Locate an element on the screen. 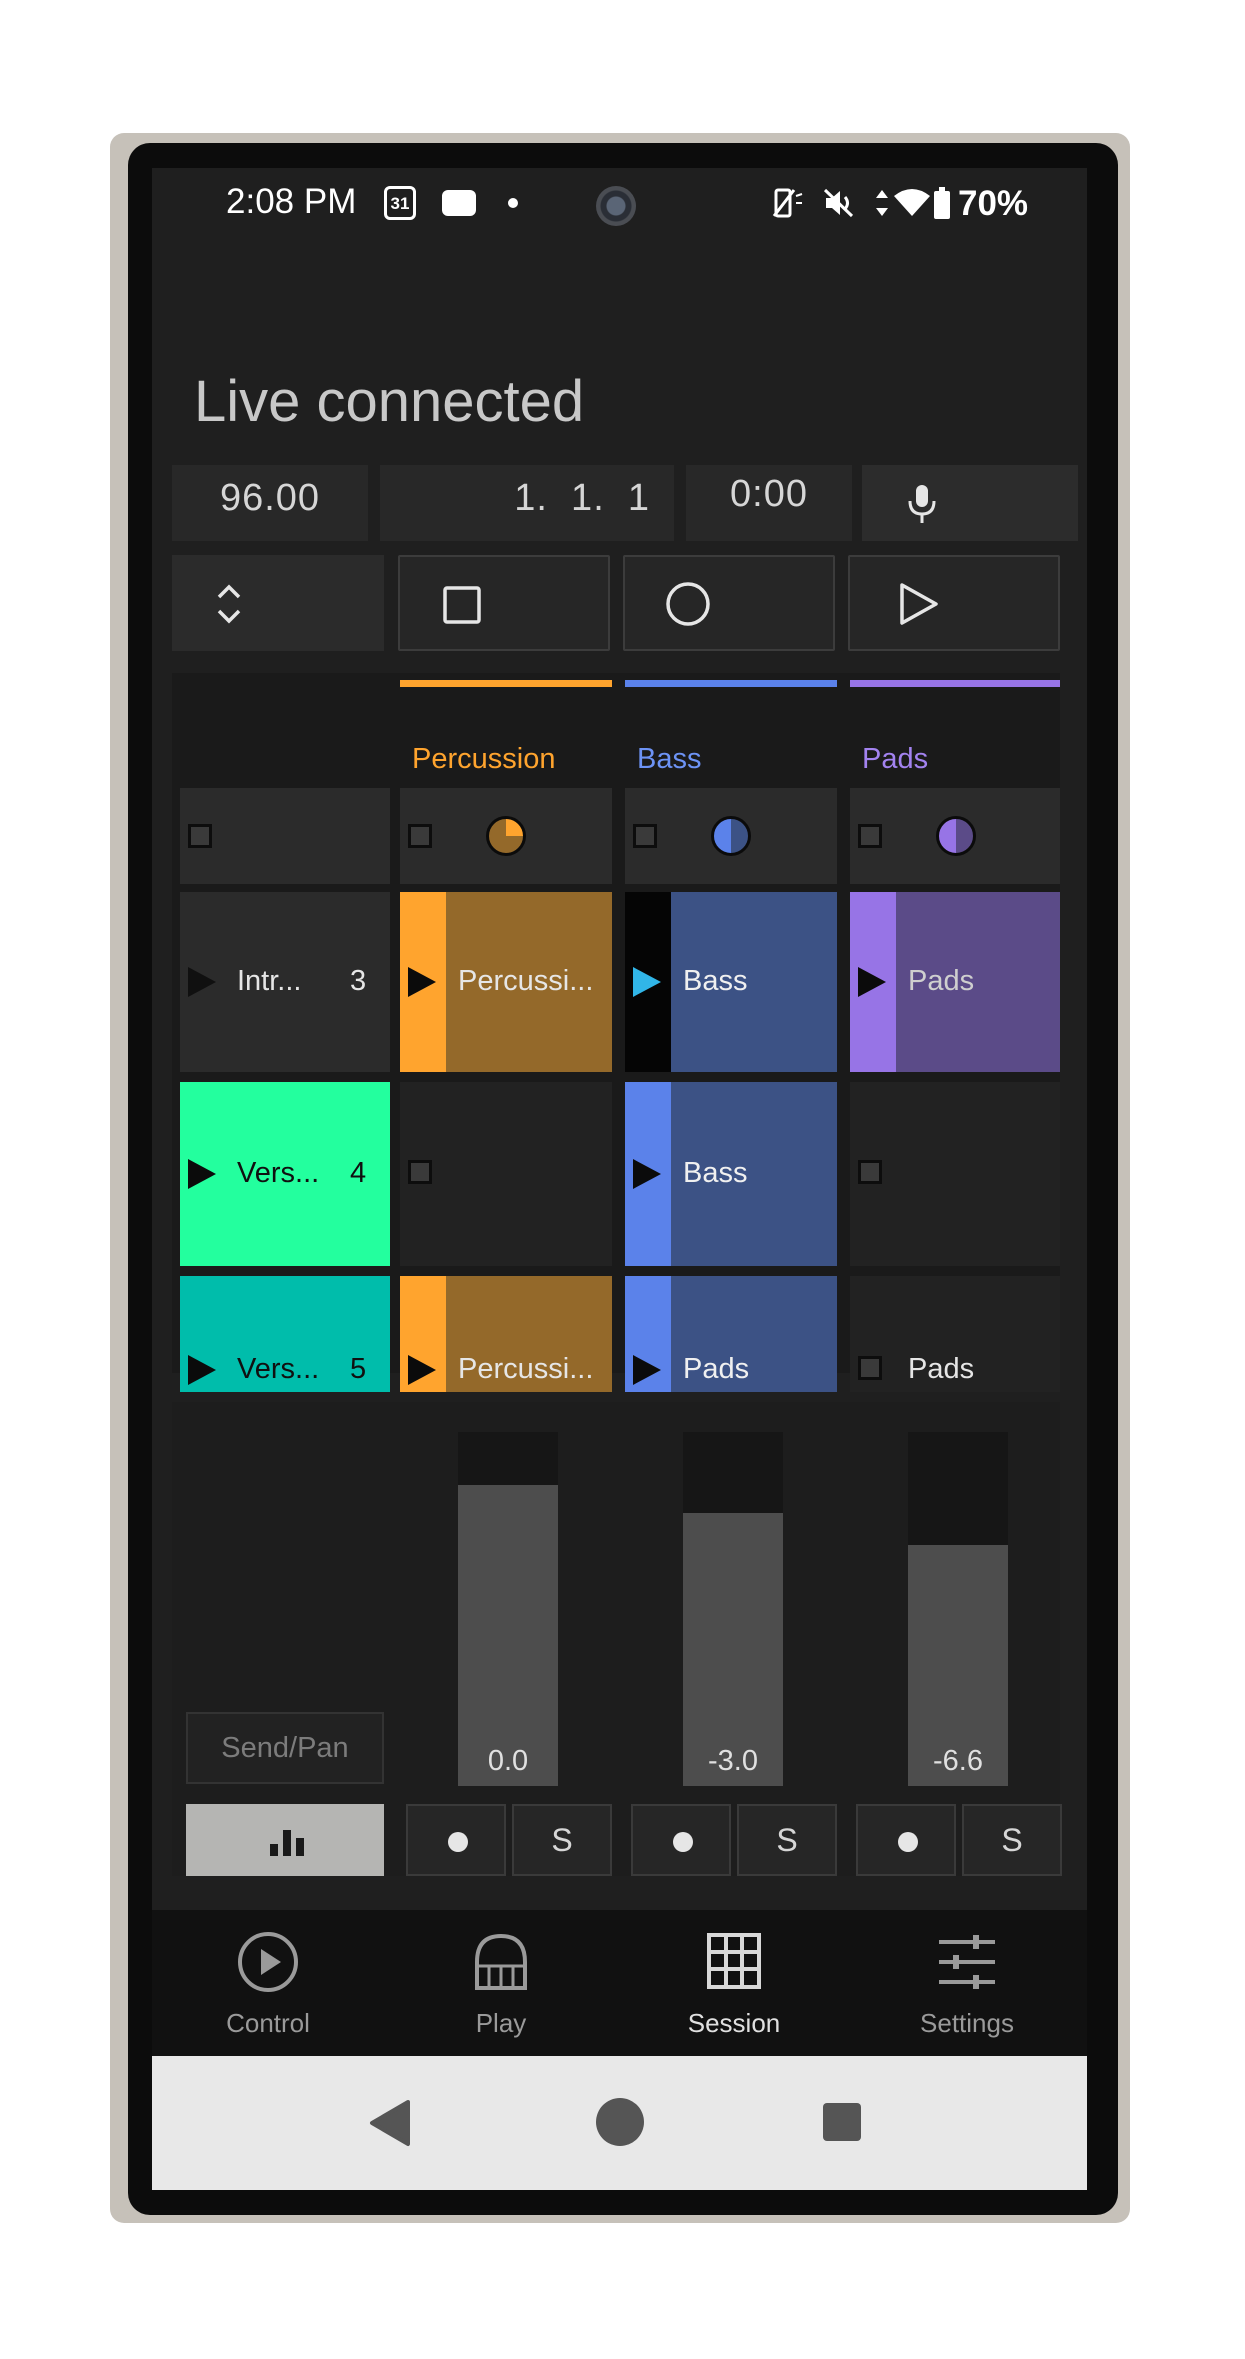  send-pan-label: Send/Pan is located at coordinates (285, 1748).